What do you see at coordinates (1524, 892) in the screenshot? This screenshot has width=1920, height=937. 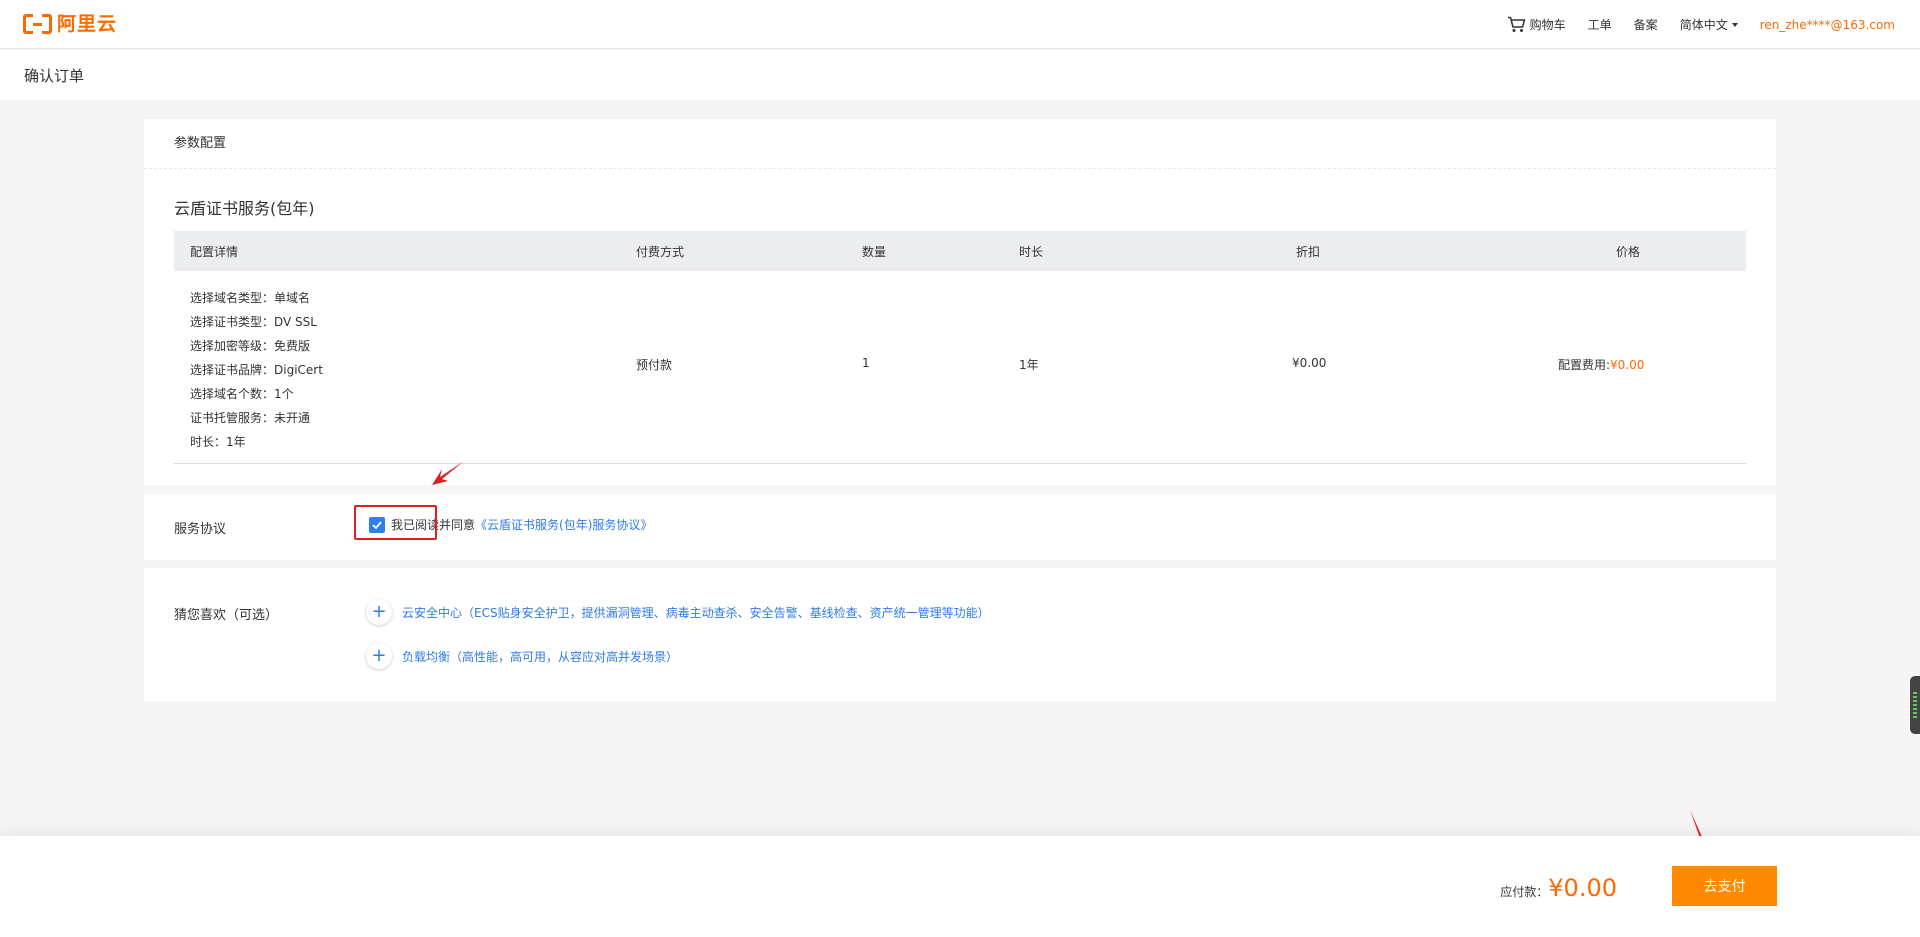 I see `amount-due-label: 应付款：` at bounding box center [1524, 892].